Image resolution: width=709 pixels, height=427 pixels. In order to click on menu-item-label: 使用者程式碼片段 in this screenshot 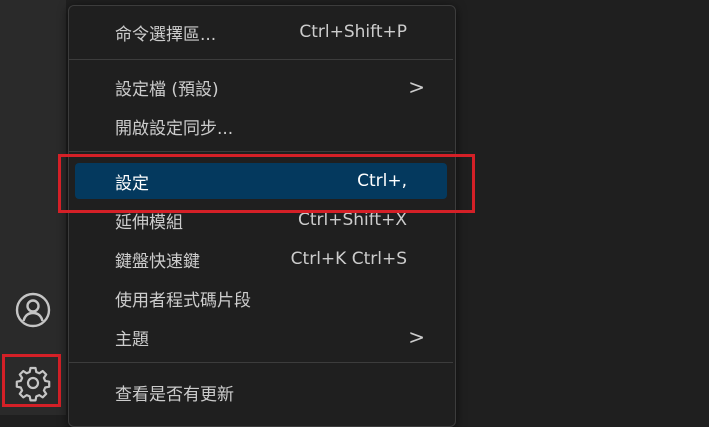, I will do `click(183, 300)`.